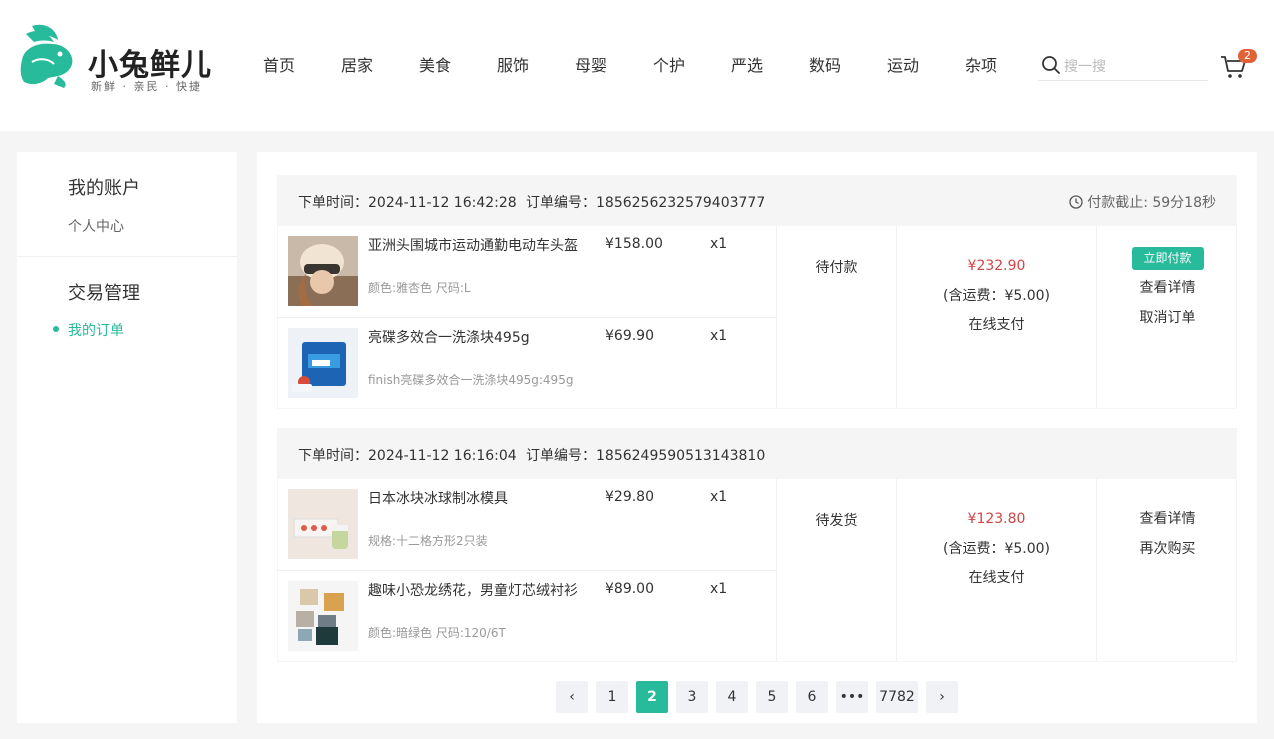 The width and height of the screenshot is (1274, 739). I want to click on buy-again-link: 再次购买, so click(1167, 549).